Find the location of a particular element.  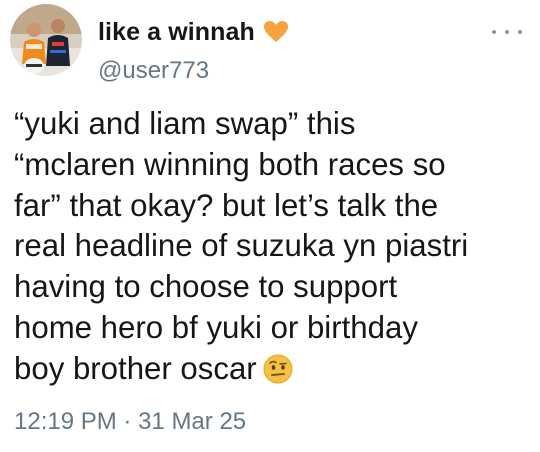

tweet-text-line: boy brother oscar is located at coordinates (135, 368).